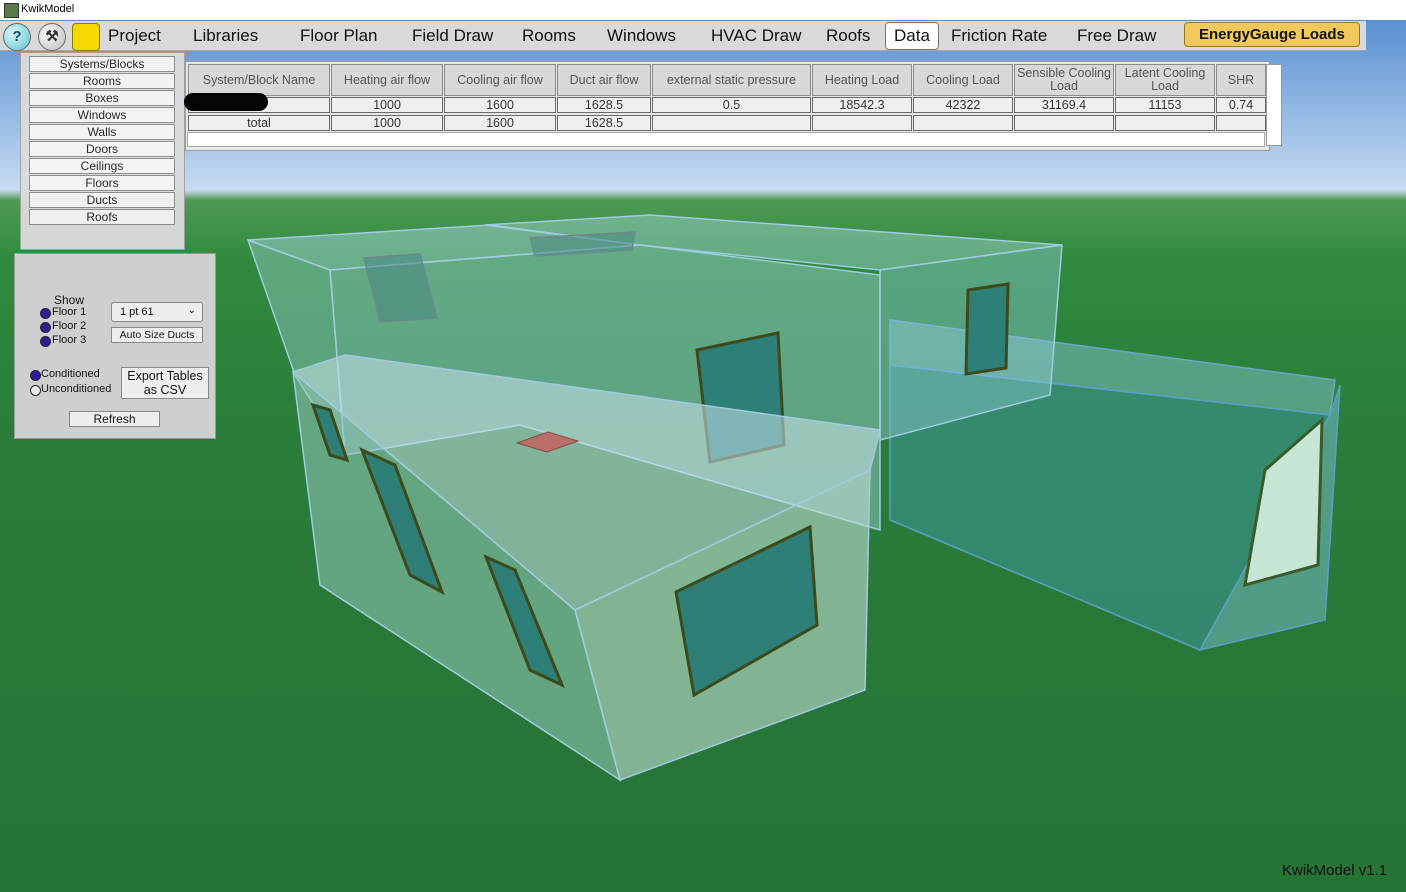 The image size is (1406, 892). I want to click on category-windows: Windows, so click(102, 115).